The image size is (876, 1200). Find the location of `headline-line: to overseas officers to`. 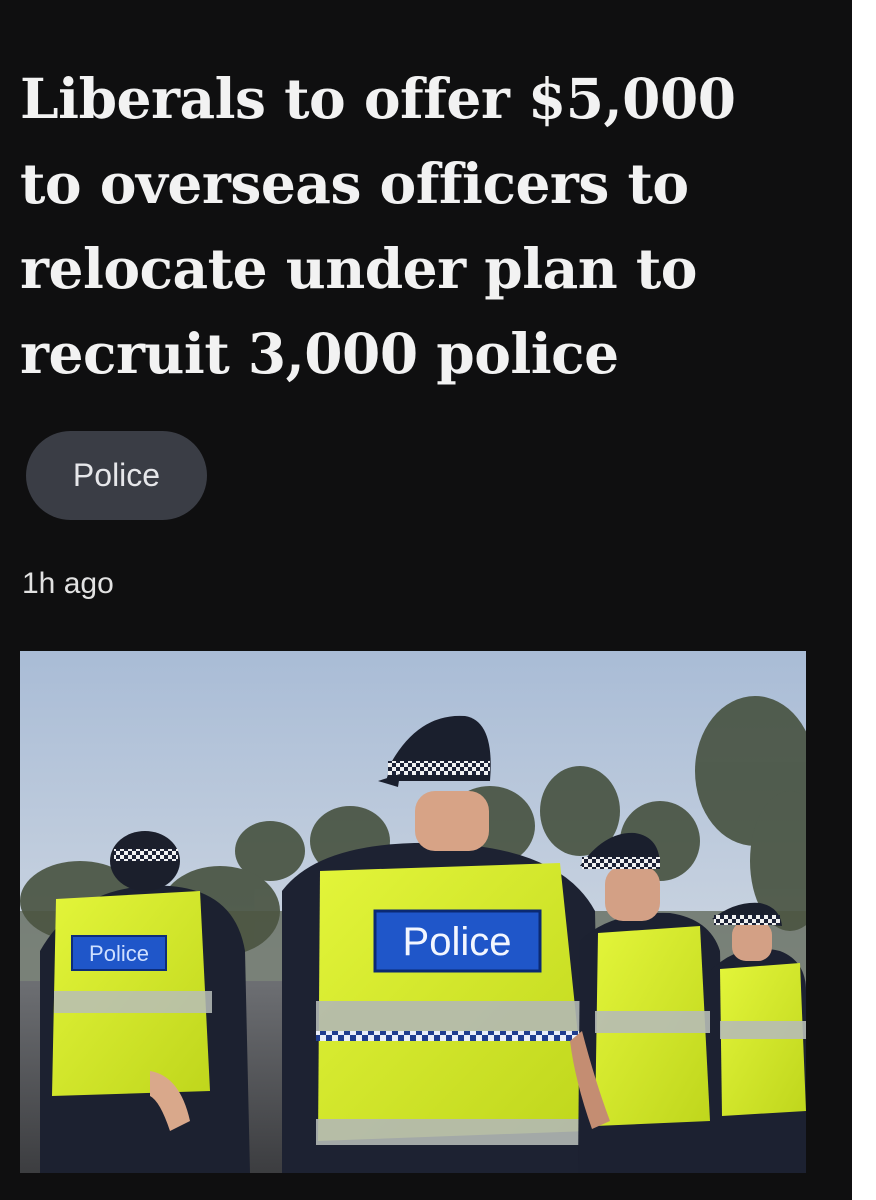

headline-line: to overseas officers to is located at coordinates (354, 183).